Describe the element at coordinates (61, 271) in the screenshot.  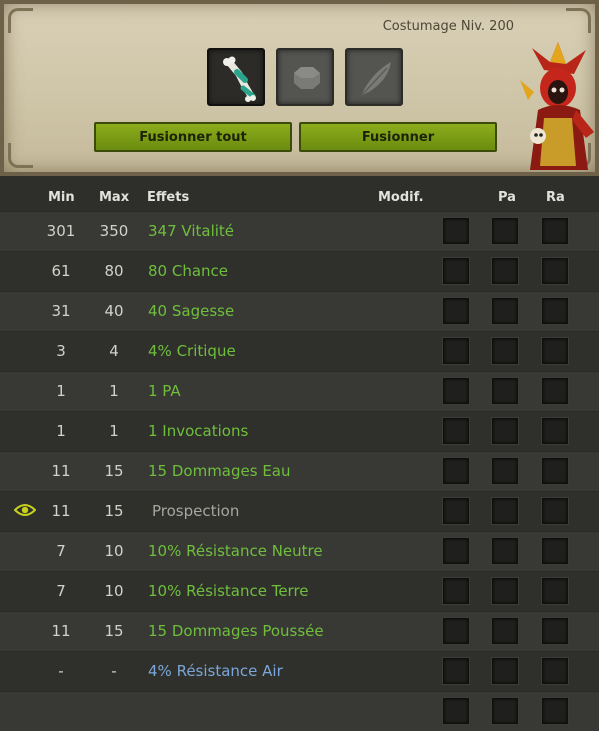
I see `min-value: 61` at that location.